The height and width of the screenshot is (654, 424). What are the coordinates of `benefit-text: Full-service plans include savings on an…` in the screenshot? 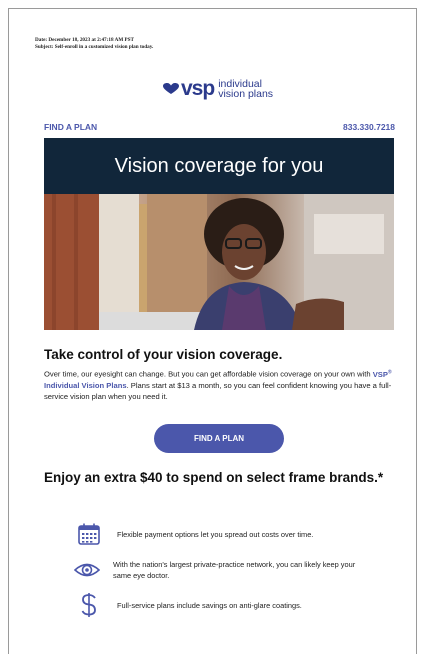 It's located at (209, 605).